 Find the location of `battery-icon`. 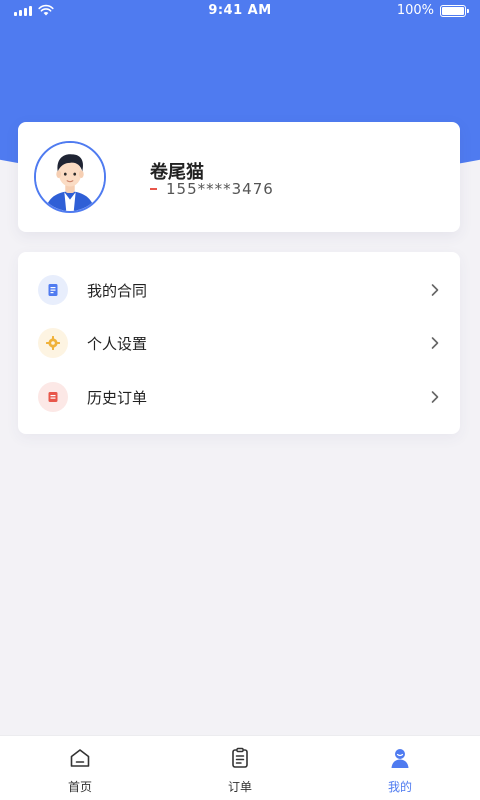

battery-icon is located at coordinates (454, 10).